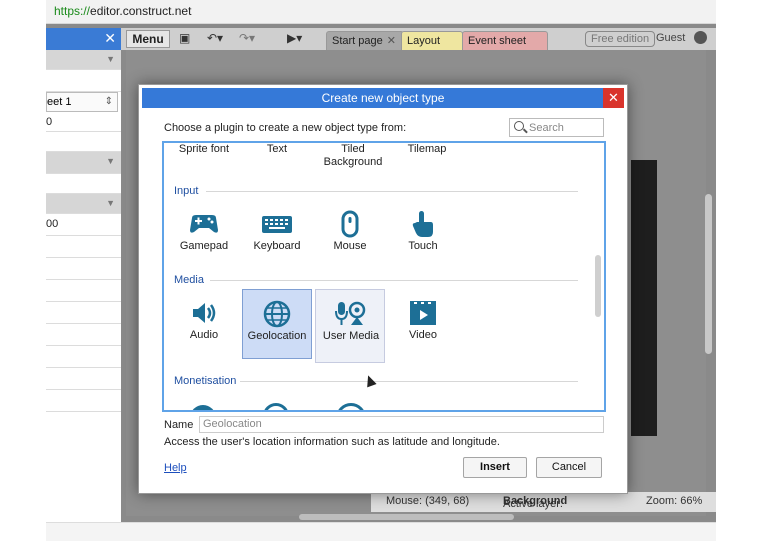  What do you see at coordinates (204, 224) in the screenshot?
I see `gamepad-icon` at bounding box center [204, 224].